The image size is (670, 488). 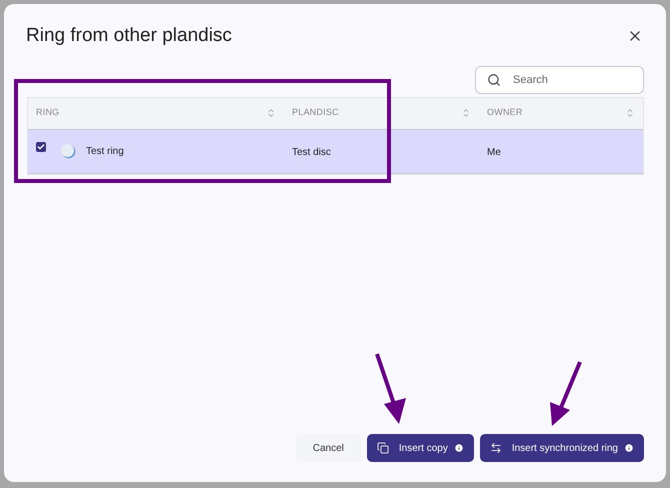 I want to click on copy-icon, so click(x=382, y=448).